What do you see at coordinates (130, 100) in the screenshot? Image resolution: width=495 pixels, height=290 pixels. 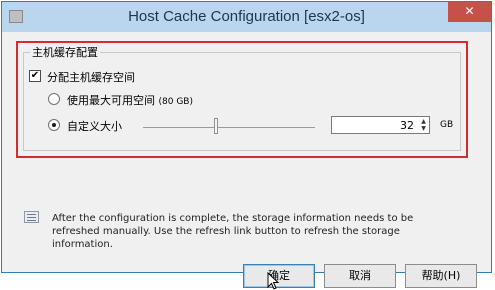 I see `max-space-label: 使用最大可用空间 (80 GB)` at bounding box center [130, 100].